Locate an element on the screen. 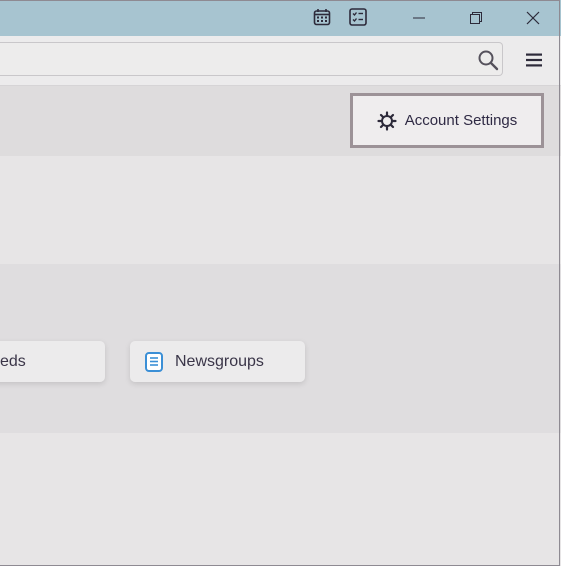  close-icon is located at coordinates (533, 18).